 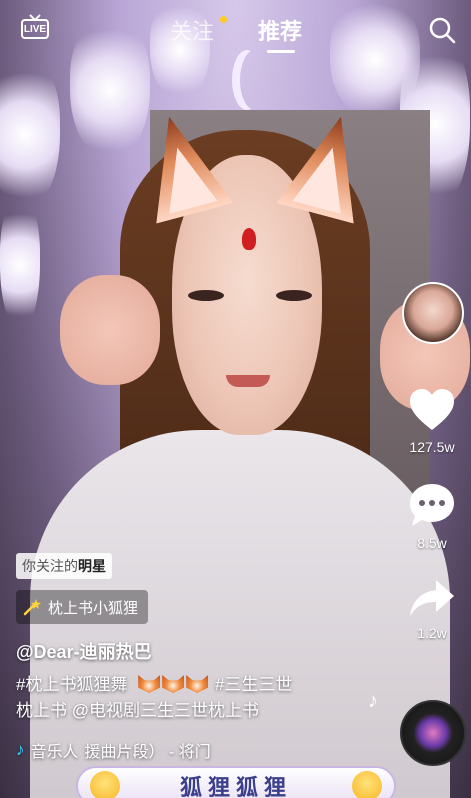 I want to click on effect-tag: 枕上书小狐狸, so click(x=82, y=607).